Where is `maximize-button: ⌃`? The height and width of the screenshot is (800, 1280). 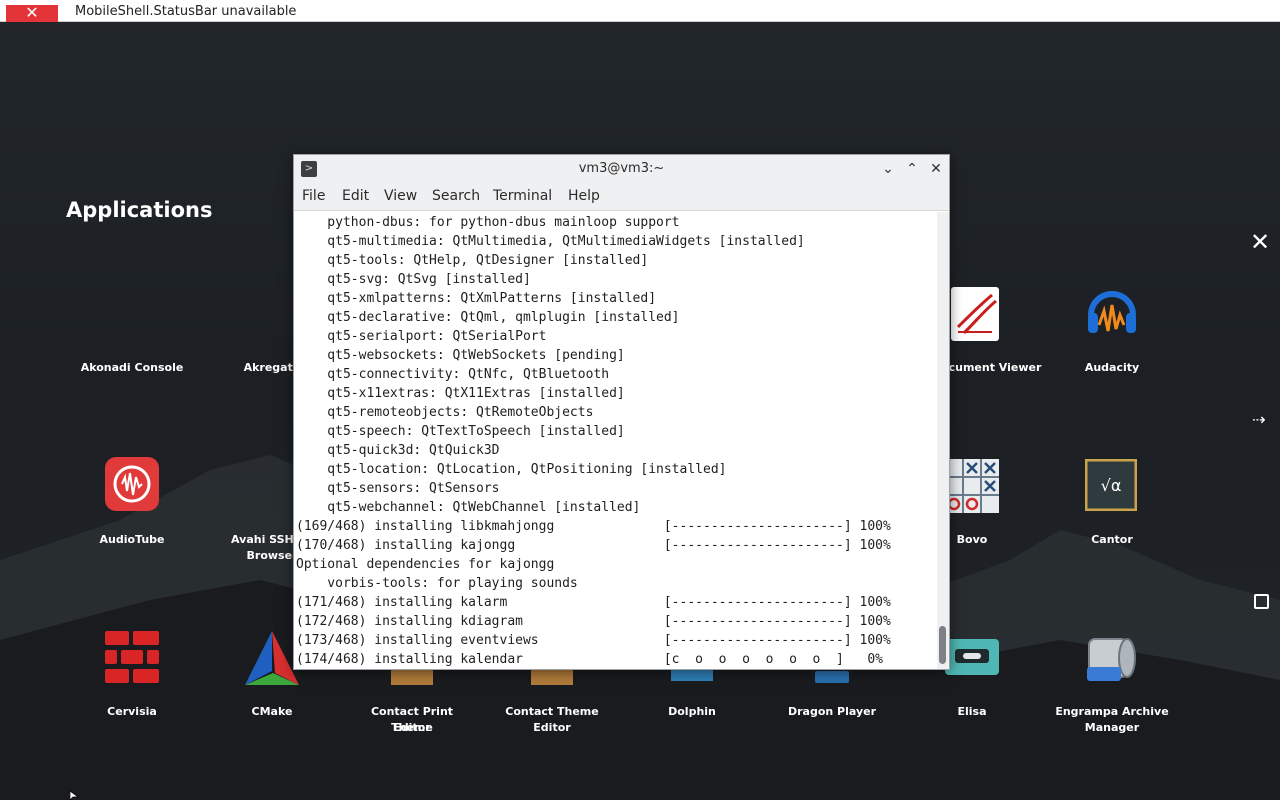
maximize-button: ⌃ is located at coordinates (912, 169).